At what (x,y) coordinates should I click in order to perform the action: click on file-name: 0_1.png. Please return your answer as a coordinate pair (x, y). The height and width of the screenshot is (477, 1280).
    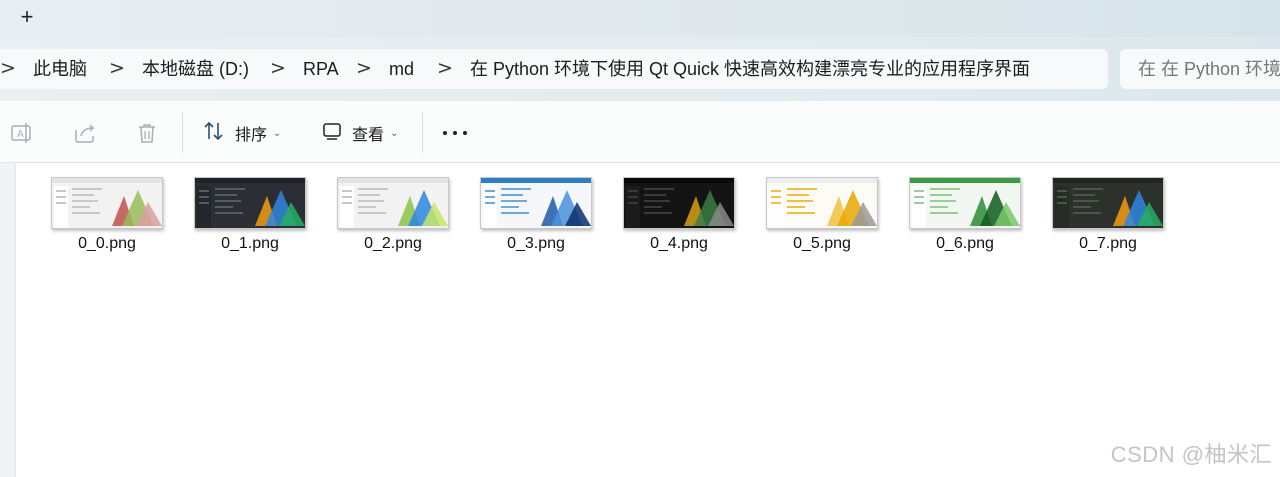
    Looking at the image, I should click on (250, 243).